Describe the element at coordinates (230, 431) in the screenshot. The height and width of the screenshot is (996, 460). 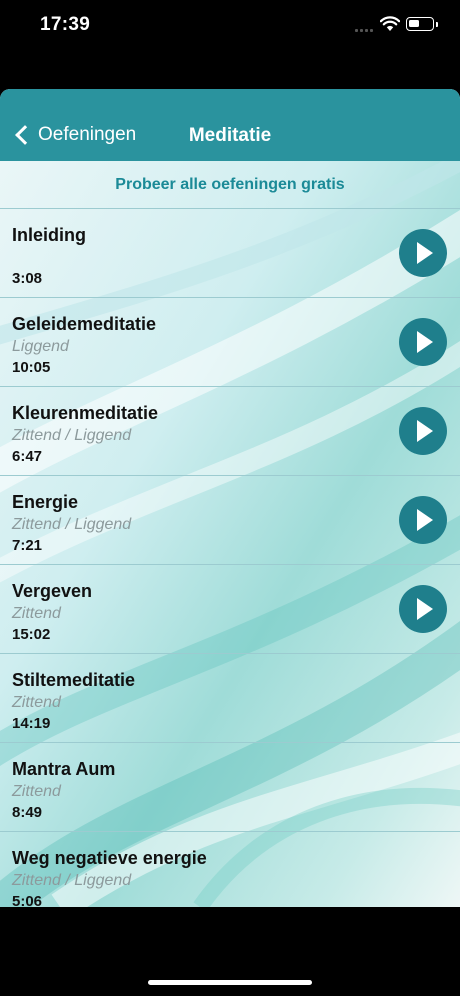
I see `list-item: Kleurenmeditatie Zittend / Liggend 6:47` at that location.